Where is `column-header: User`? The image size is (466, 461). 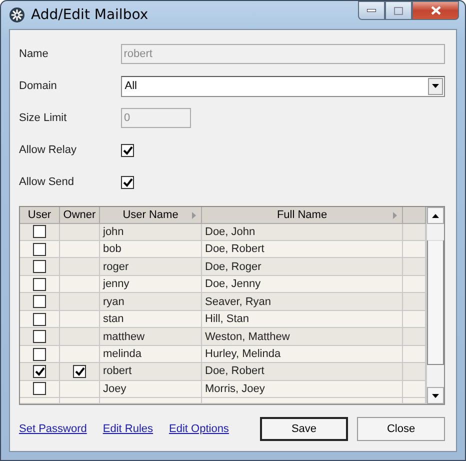
column-header: User is located at coordinates (40, 215).